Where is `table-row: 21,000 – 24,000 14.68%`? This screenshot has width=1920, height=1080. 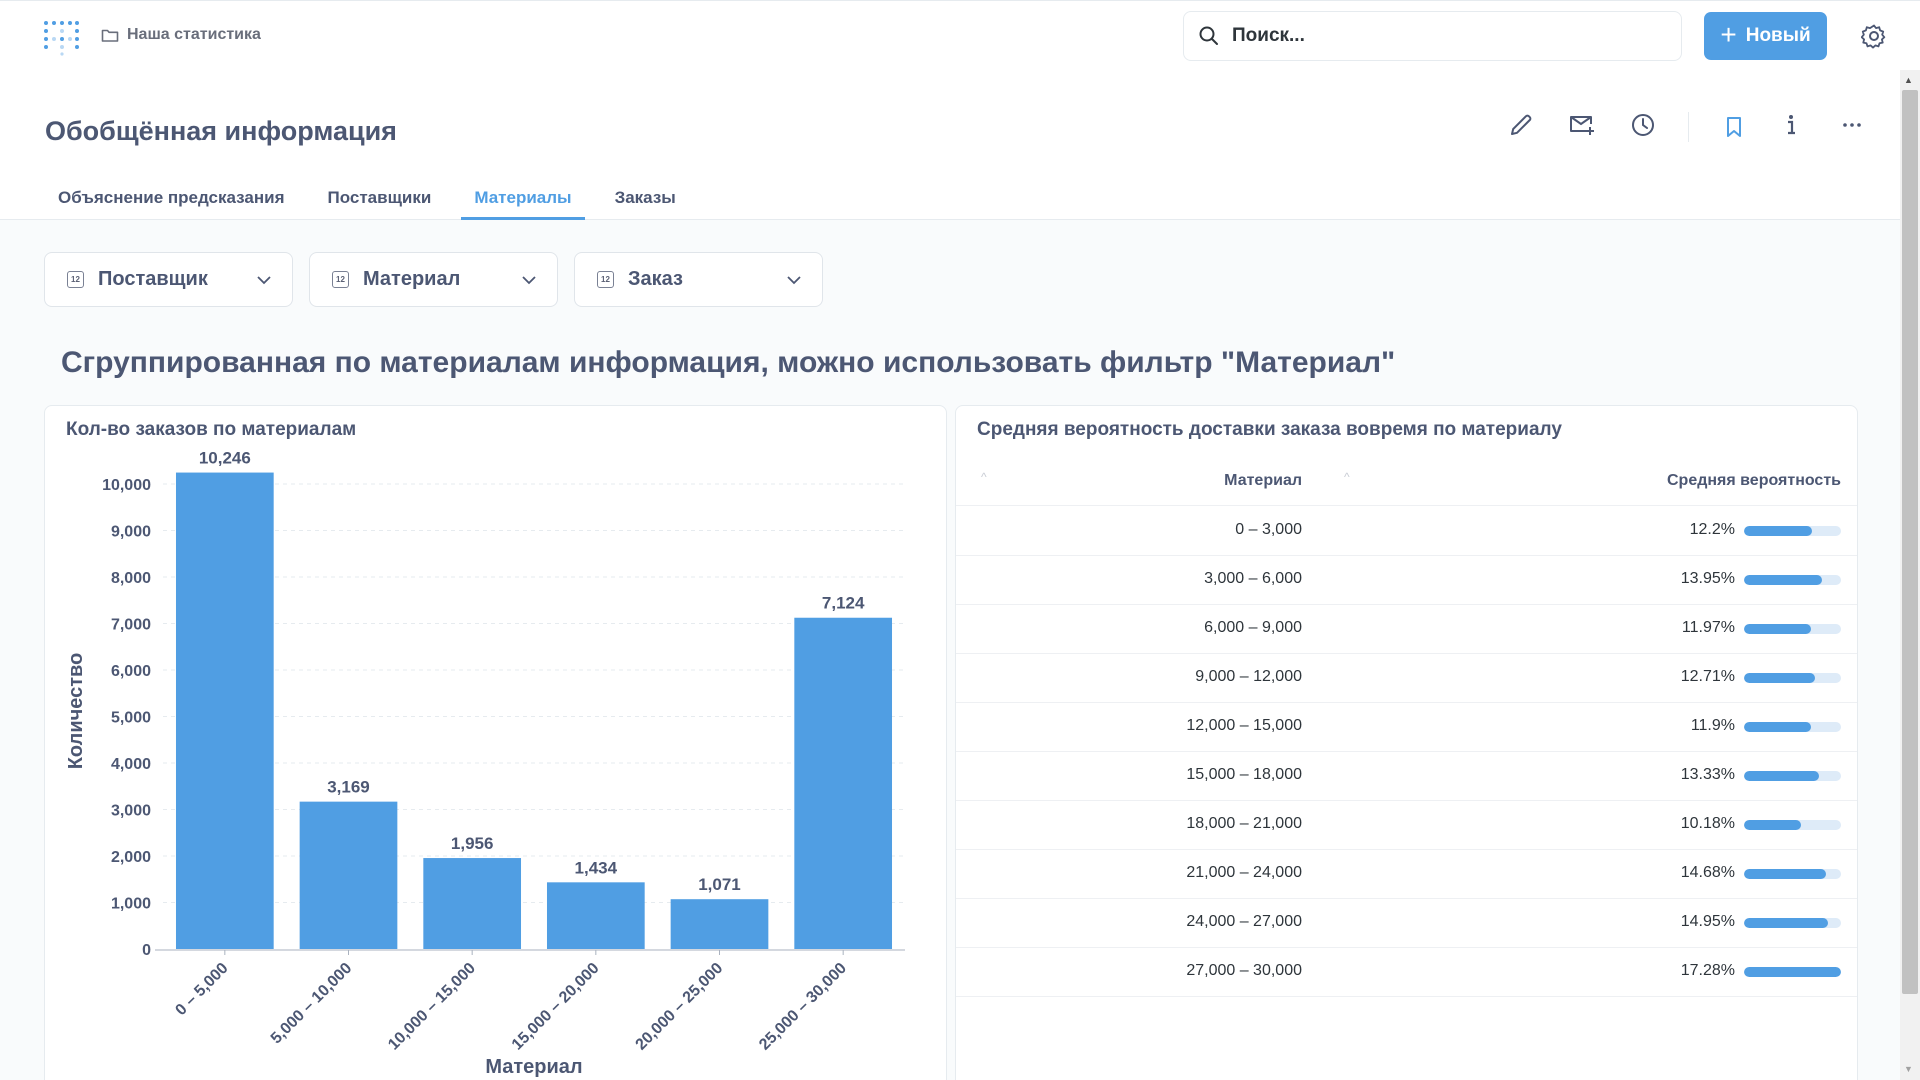
table-row: 21,000 – 24,000 14.68% is located at coordinates (1406, 874).